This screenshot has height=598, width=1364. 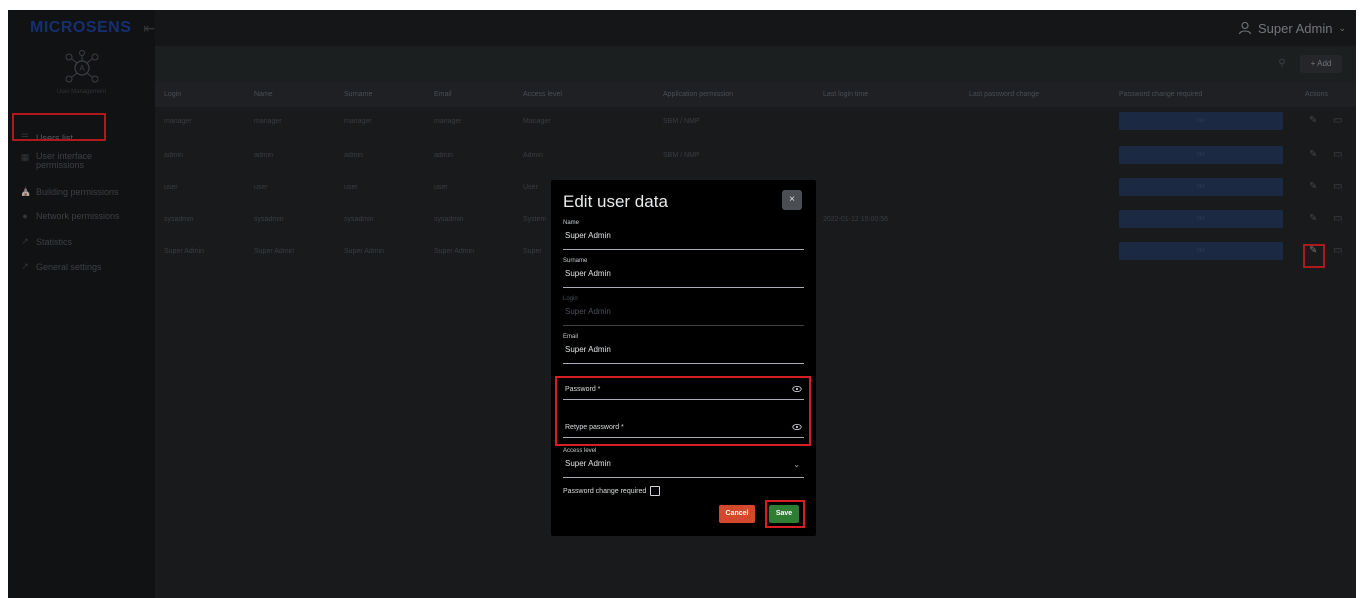 I want to click on close-button: ×, so click(x=792, y=200).